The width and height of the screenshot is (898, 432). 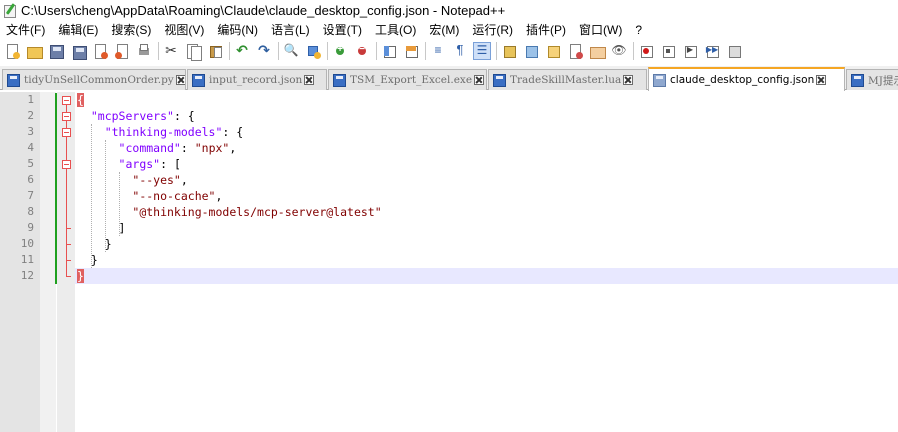 What do you see at coordinates (78, 51) in the screenshot?
I see `save-all-icon` at bounding box center [78, 51].